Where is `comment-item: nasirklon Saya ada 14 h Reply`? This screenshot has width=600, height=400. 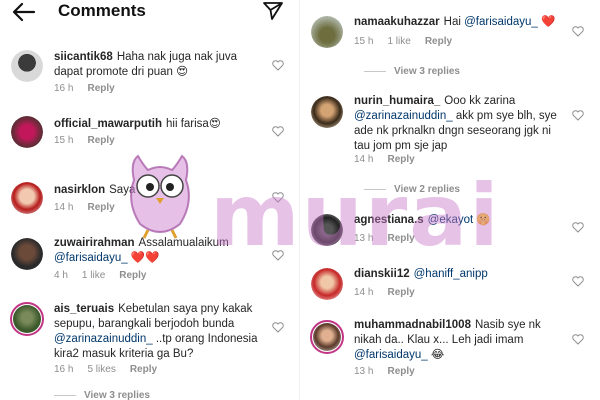
comment-item: nasirklon Saya ada 14 h Reply is located at coordinates (150, 202).